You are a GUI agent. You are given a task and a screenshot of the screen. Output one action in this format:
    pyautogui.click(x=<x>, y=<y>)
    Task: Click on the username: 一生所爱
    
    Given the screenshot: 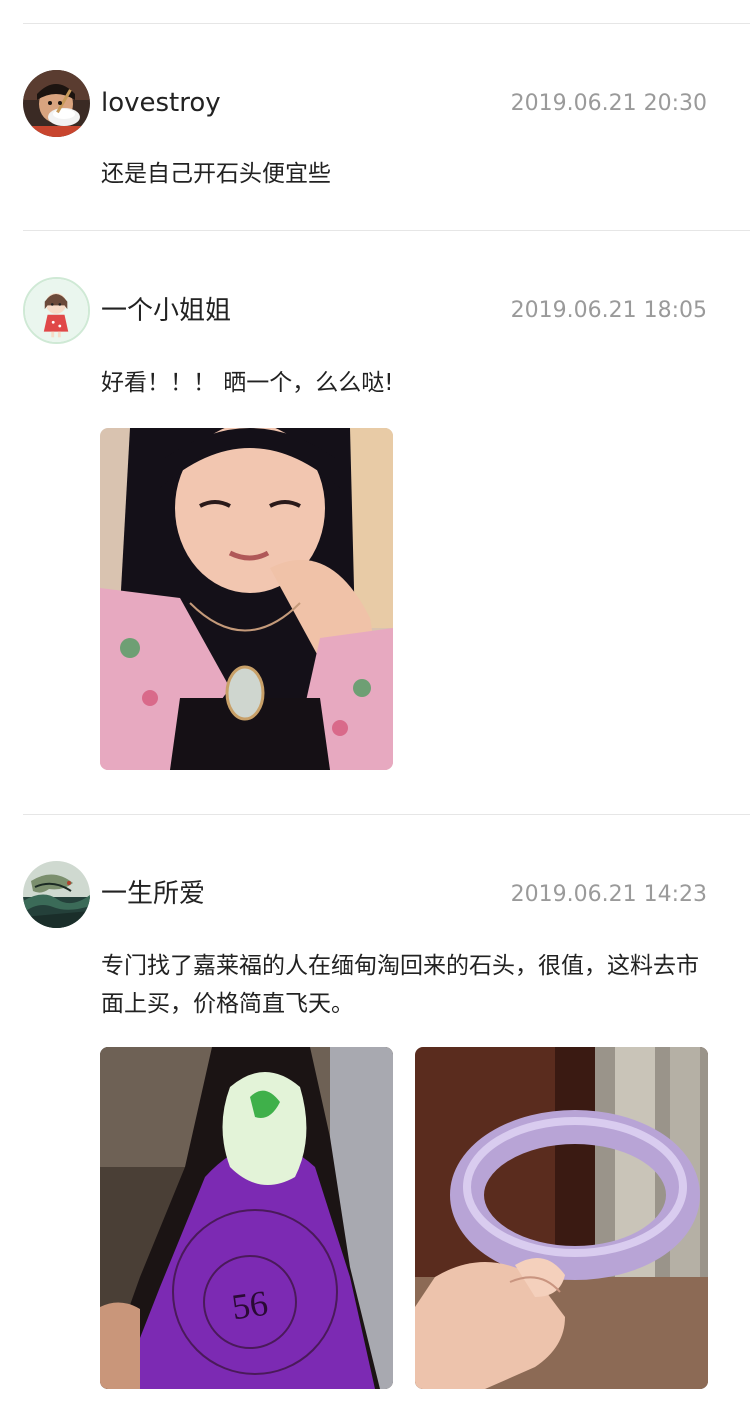 What is the action you would take?
    pyautogui.click(x=153, y=894)
    